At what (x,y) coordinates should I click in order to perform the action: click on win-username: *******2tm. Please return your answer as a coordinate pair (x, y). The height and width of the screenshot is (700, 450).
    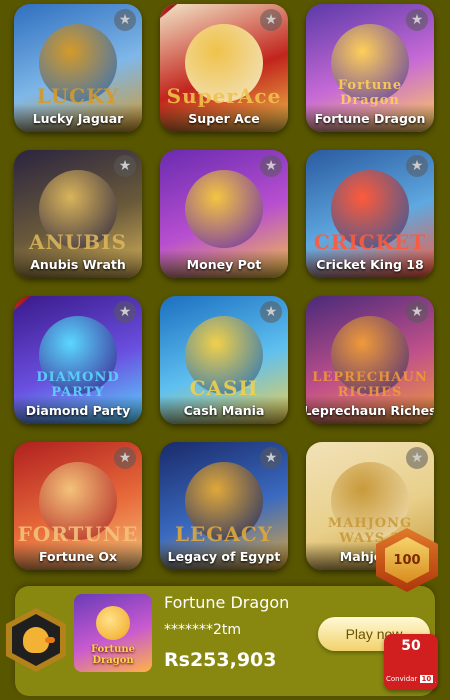
    Looking at the image, I should click on (203, 630).